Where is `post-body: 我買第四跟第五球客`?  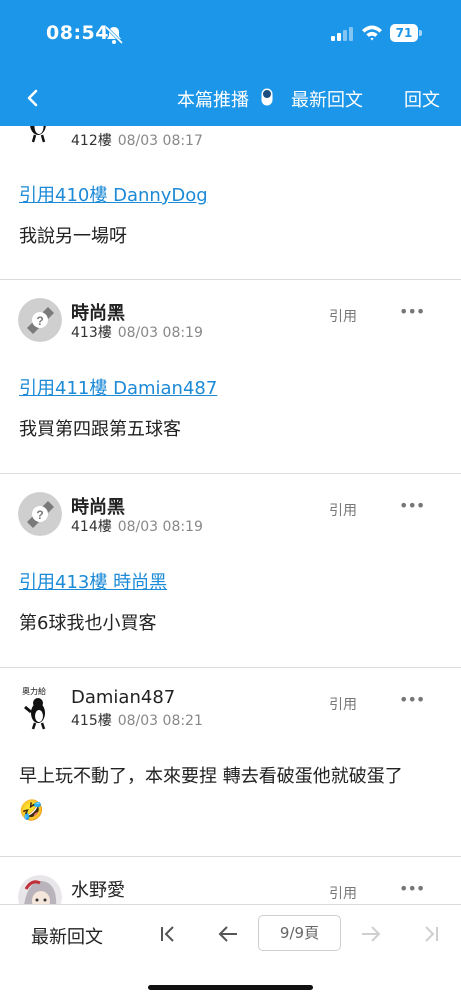
post-body: 我買第四跟第五球客 is located at coordinates (100, 429).